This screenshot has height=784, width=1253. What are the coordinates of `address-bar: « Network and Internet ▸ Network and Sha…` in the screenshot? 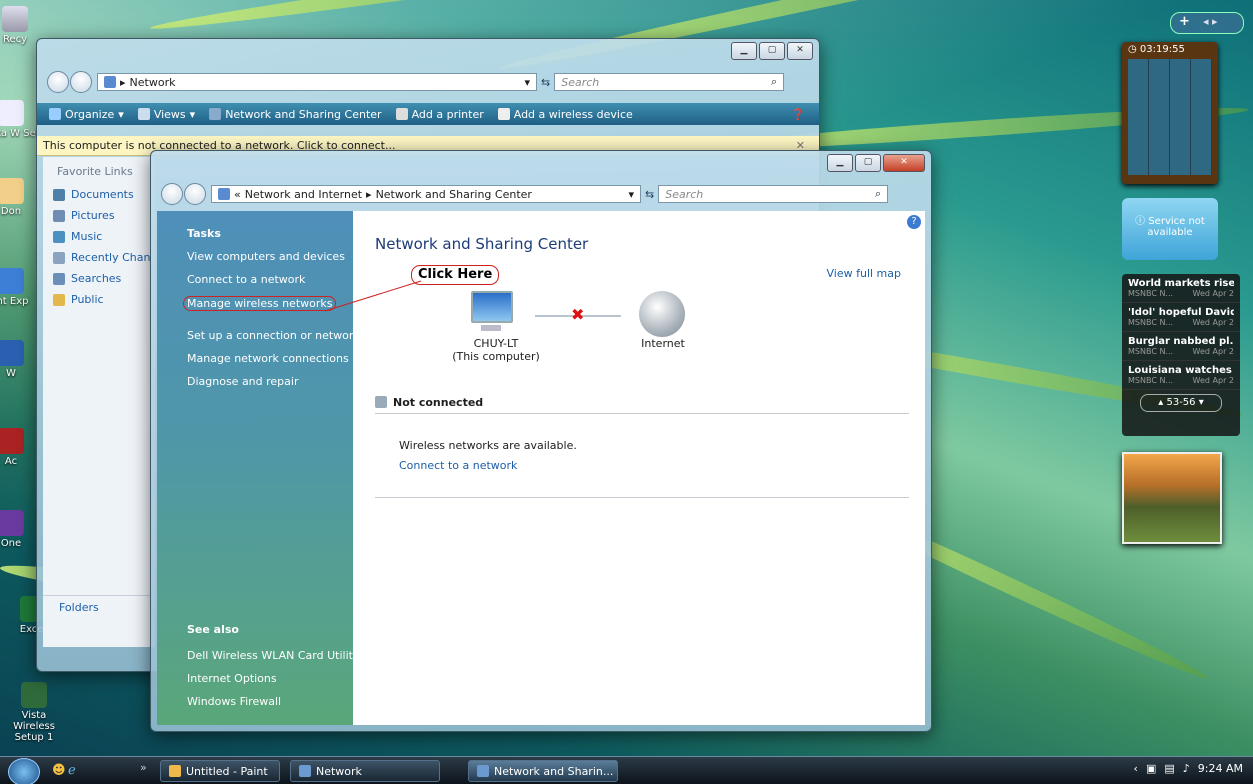 It's located at (525, 194).